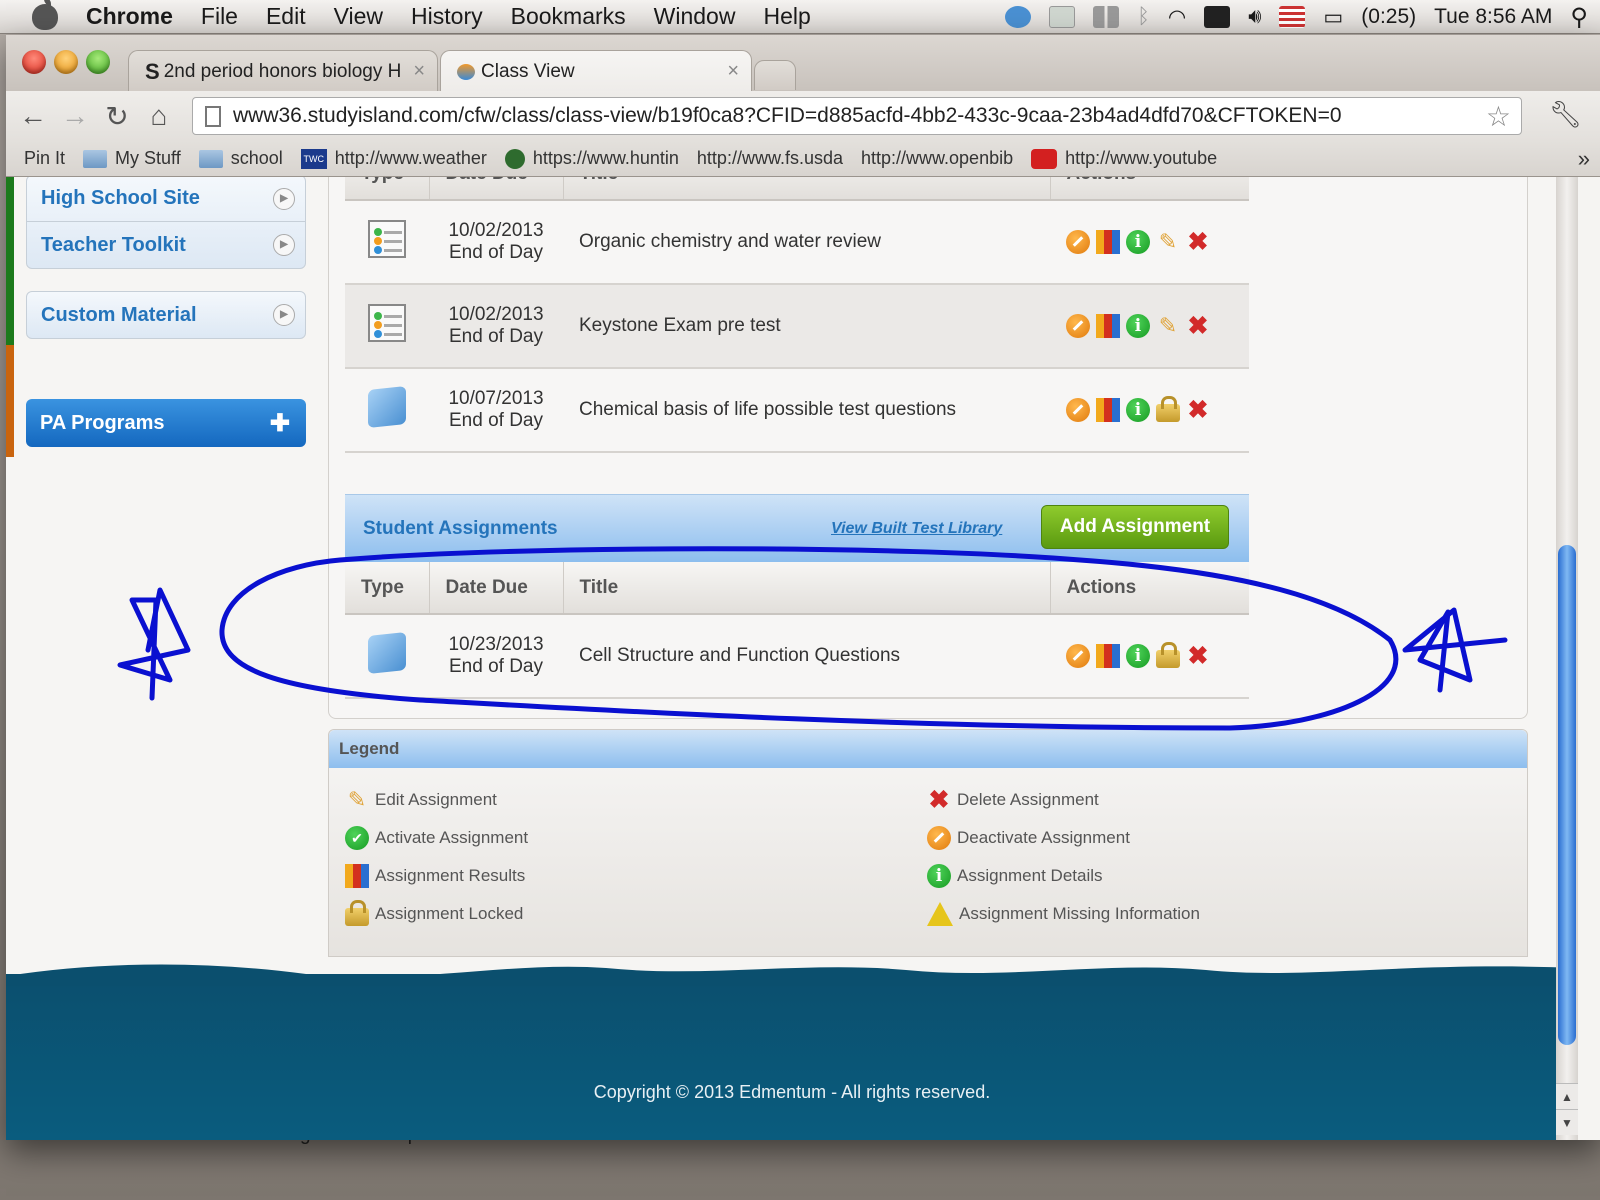 Image resolution: width=1600 pixels, height=1200 pixels. Describe the element at coordinates (1584, 159) in the screenshot. I see `more-bookmarks-icon: »` at that location.